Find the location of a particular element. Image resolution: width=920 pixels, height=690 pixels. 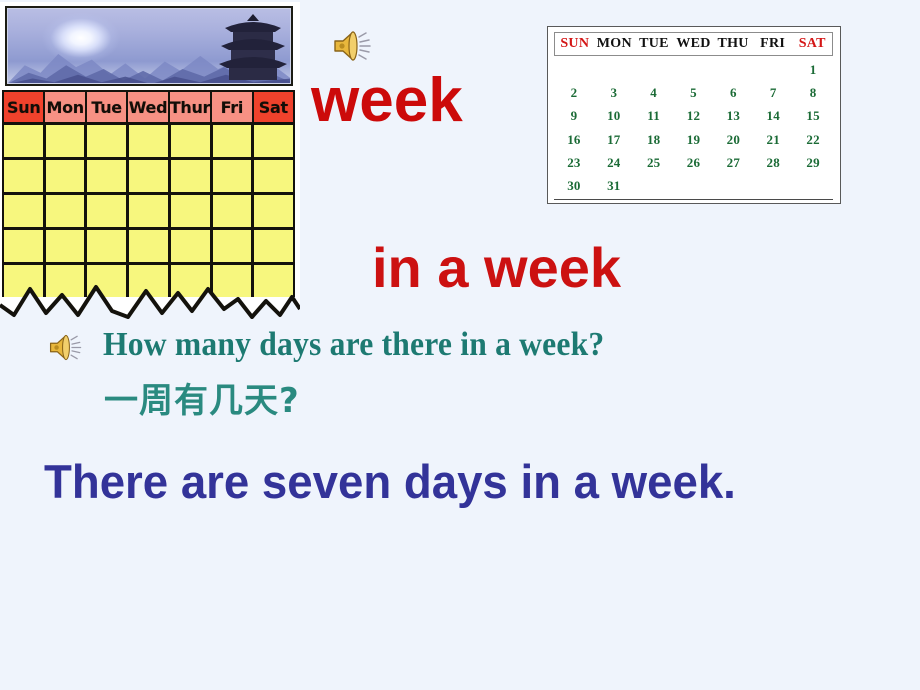

month-weekday-tue: TUE is located at coordinates (654, 43).